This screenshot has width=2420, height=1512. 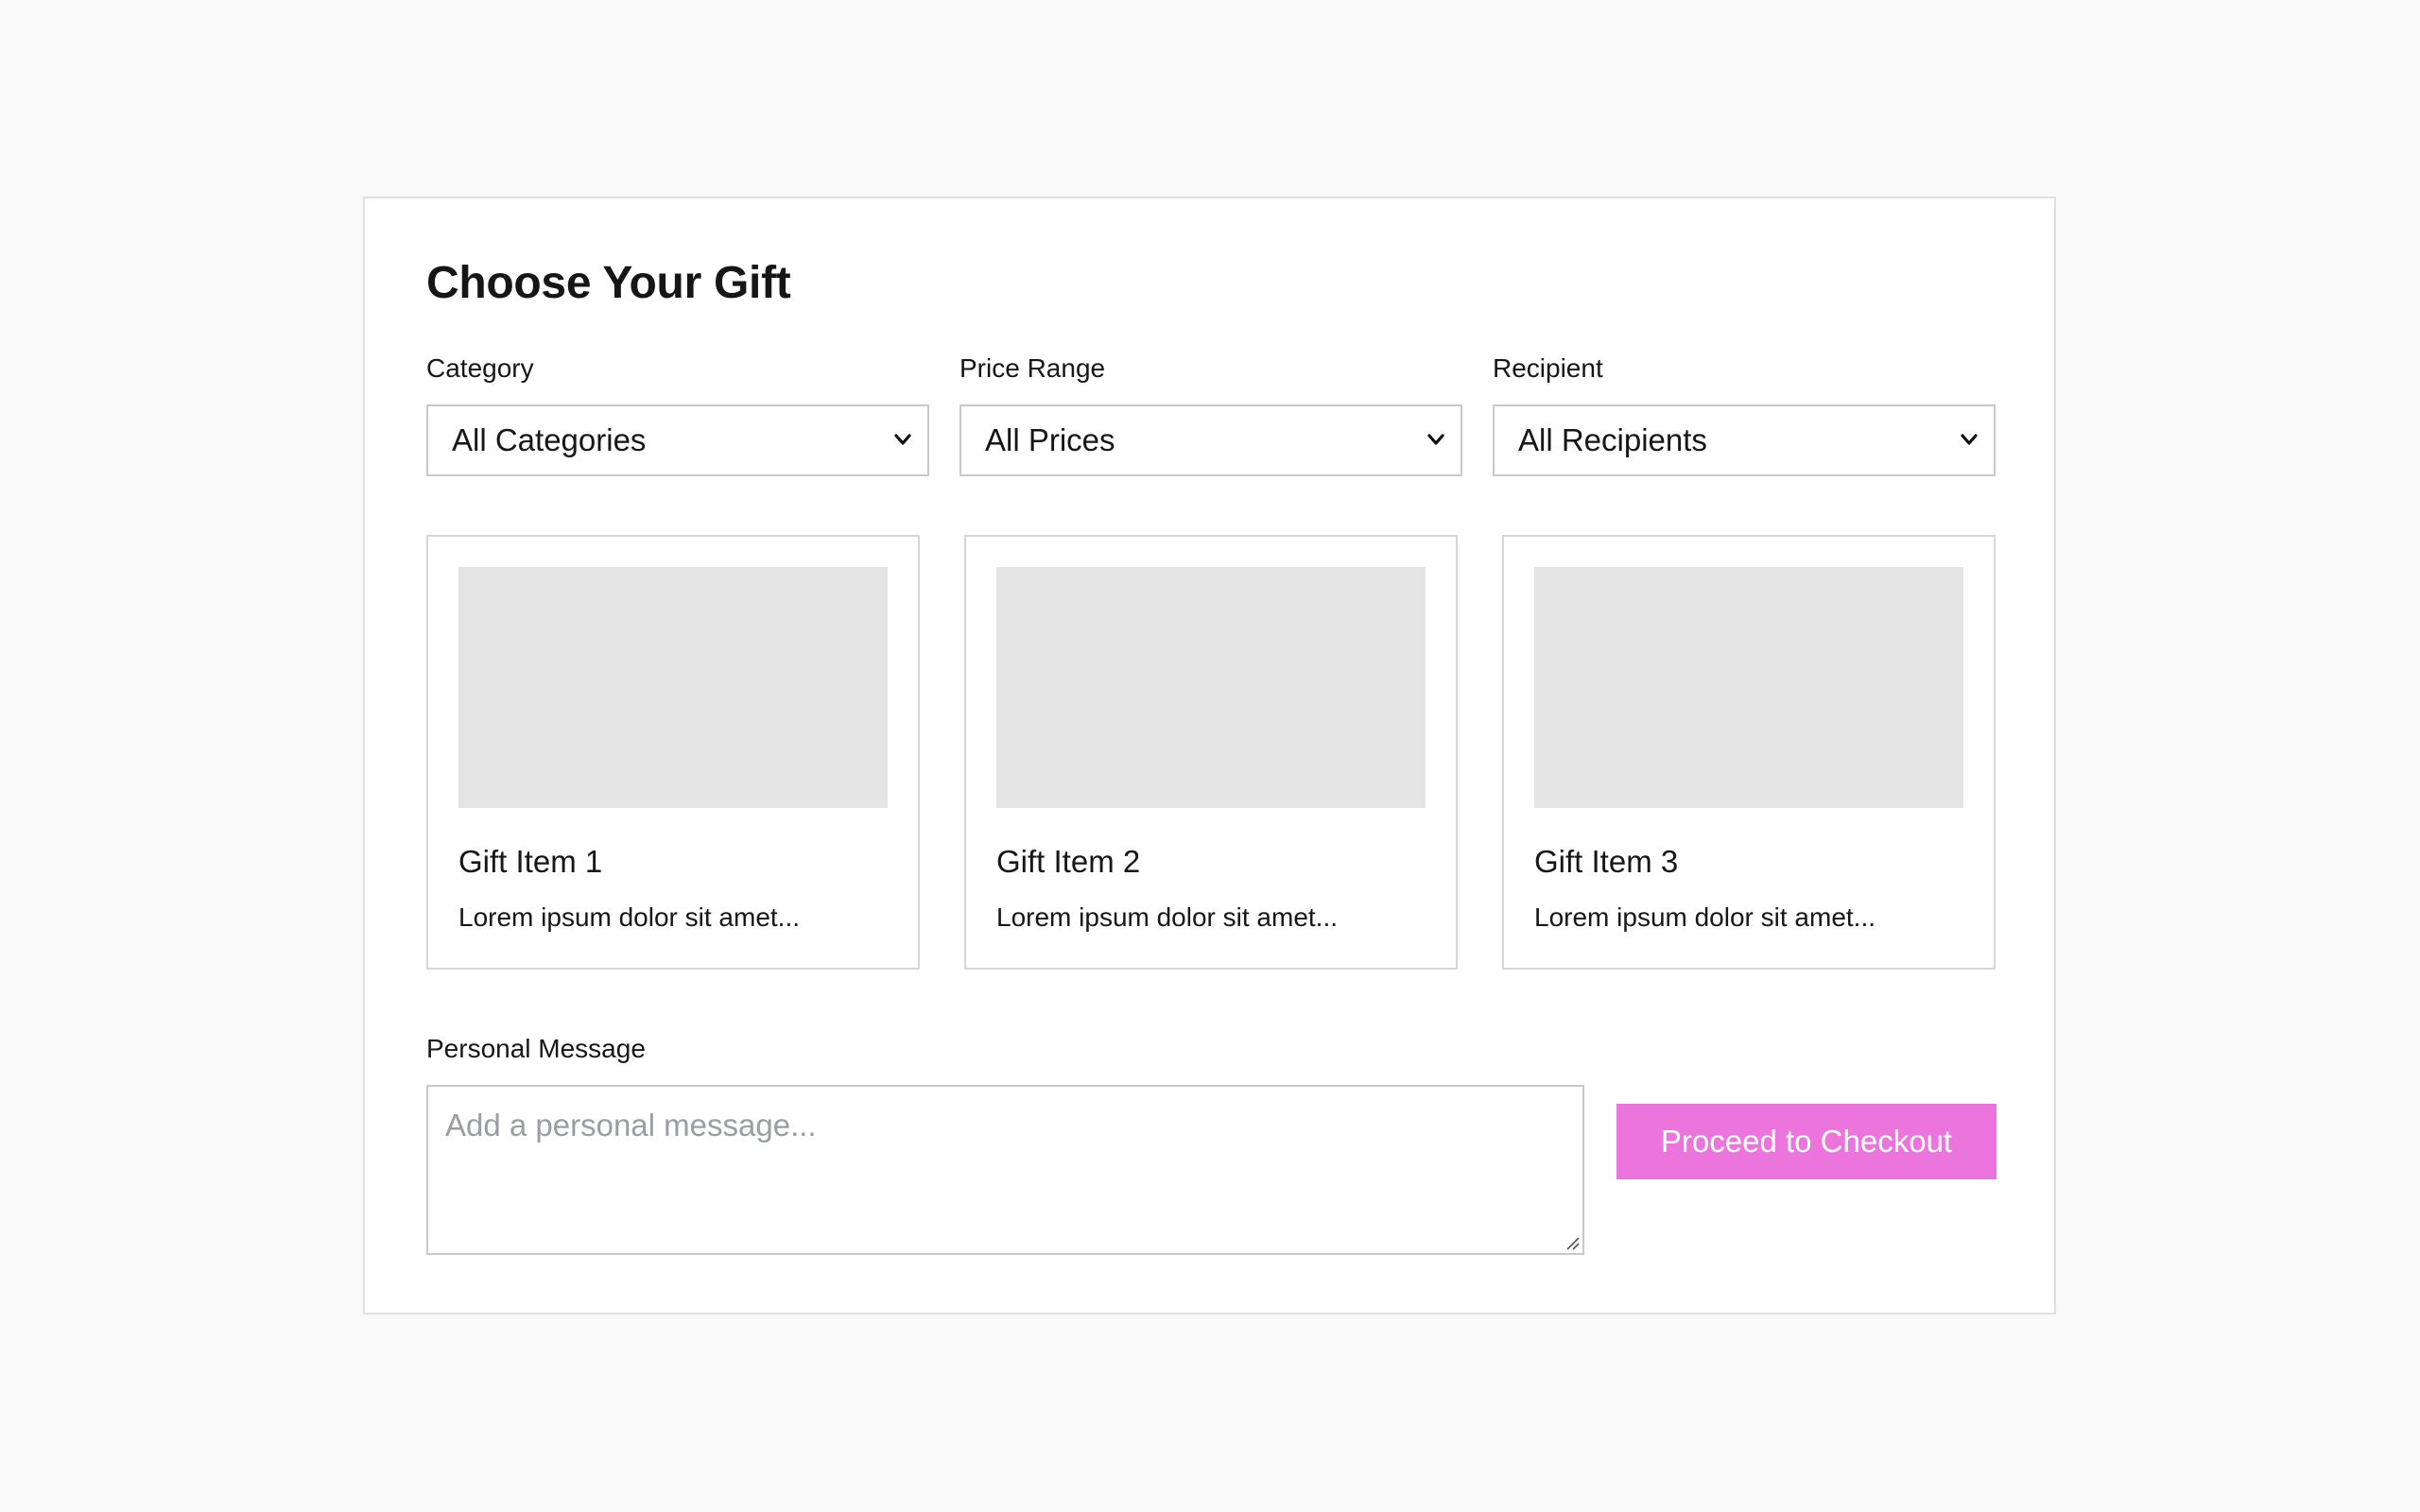 What do you see at coordinates (1612, 439) in the screenshot?
I see `recipient-select-value: All Recipients` at bounding box center [1612, 439].